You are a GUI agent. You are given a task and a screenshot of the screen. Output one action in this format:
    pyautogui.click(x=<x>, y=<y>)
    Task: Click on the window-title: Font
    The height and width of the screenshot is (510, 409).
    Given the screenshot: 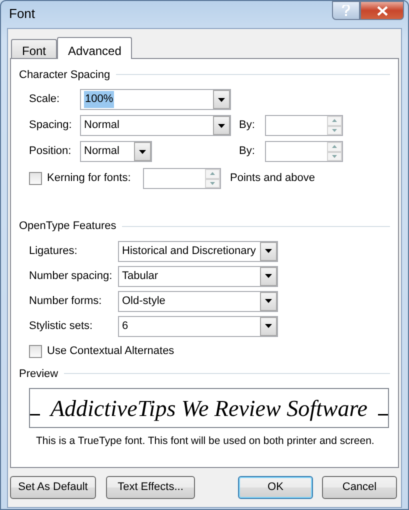 What is the action you would take?
    pyautogui.click(x=22, y=14)
    